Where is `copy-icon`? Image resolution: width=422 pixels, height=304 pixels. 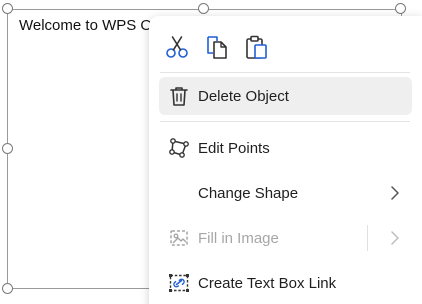 copy-icon is located at coordinates (217, 47).